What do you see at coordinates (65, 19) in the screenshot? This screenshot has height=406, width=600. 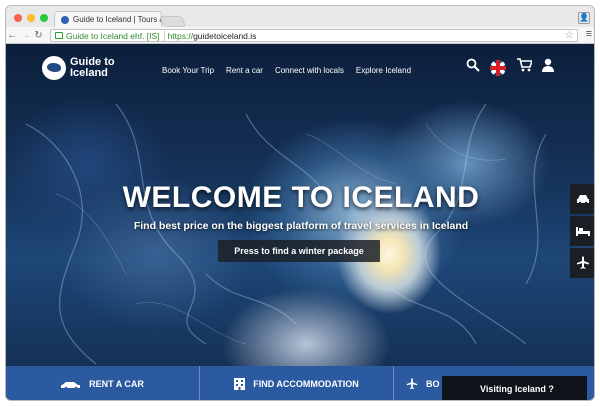 I see `favicon-icon` at bounding box center [65, 19].